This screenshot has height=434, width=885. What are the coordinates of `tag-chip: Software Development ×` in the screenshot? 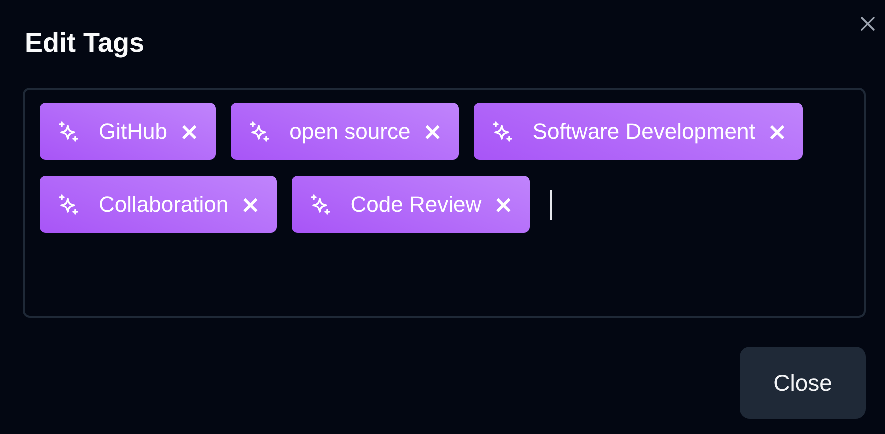 It's located at (639, 131).